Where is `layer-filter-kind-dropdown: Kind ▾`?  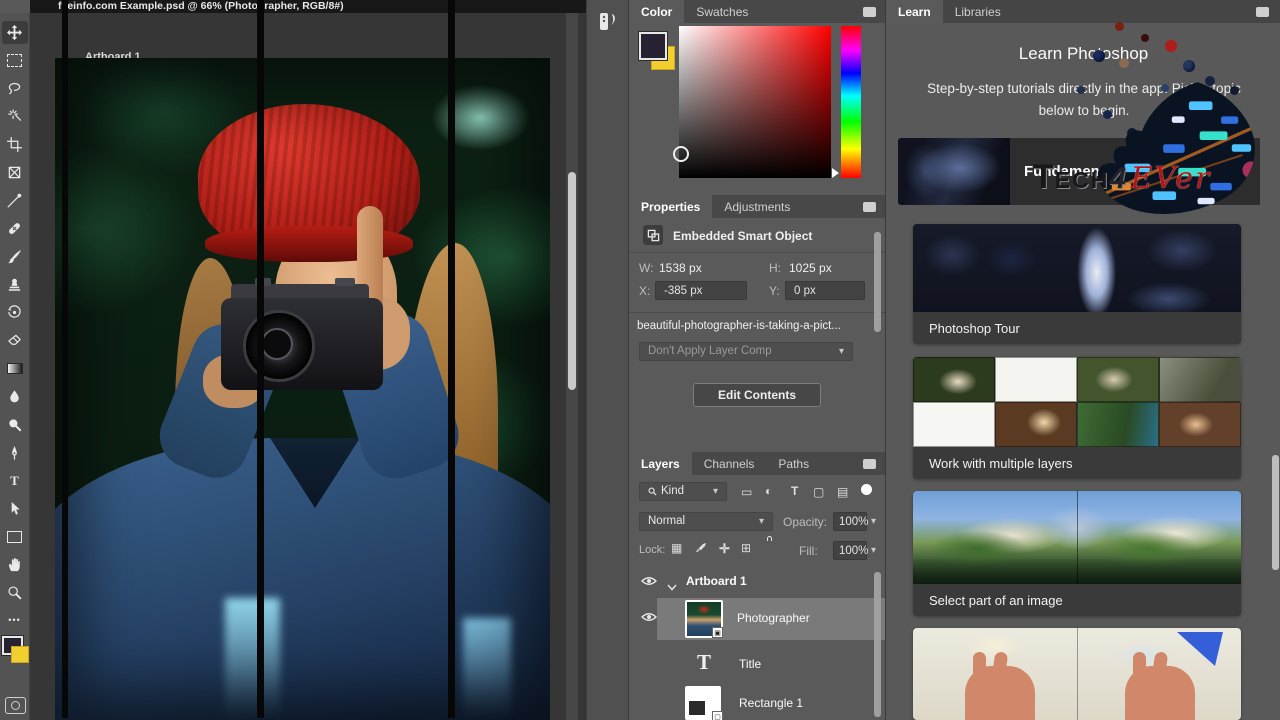
layer-filter-kind-dropdown: Kind ▾ is located at coordinates (683, 491).